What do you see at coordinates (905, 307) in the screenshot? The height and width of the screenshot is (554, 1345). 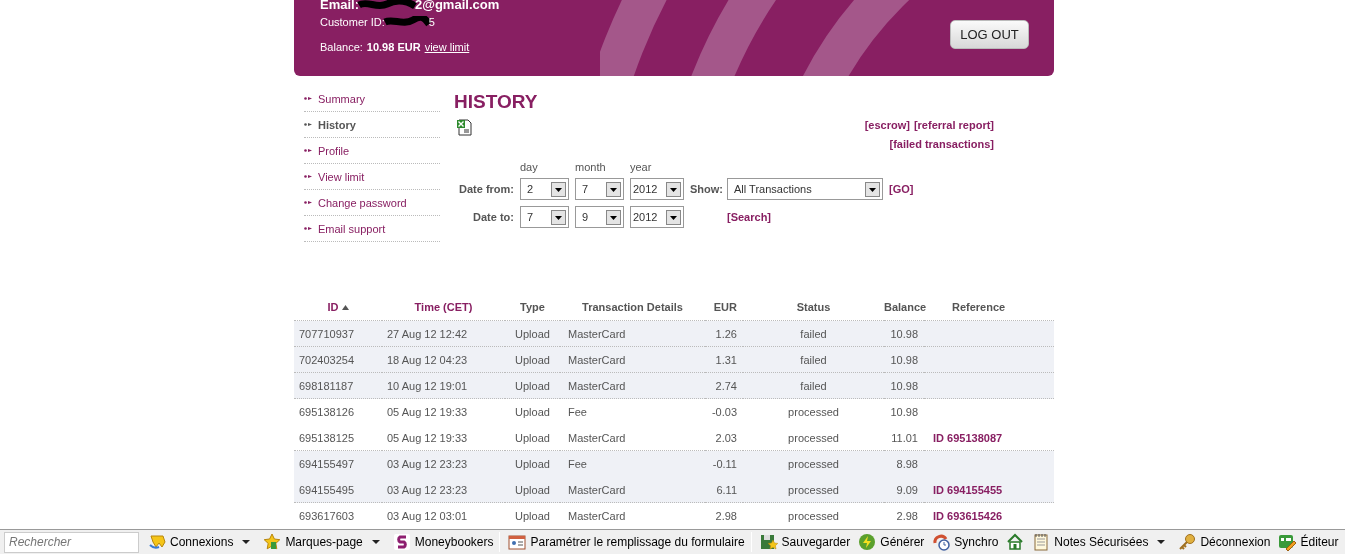 I see `column-header: Balance` at bounding box center [905, 307].